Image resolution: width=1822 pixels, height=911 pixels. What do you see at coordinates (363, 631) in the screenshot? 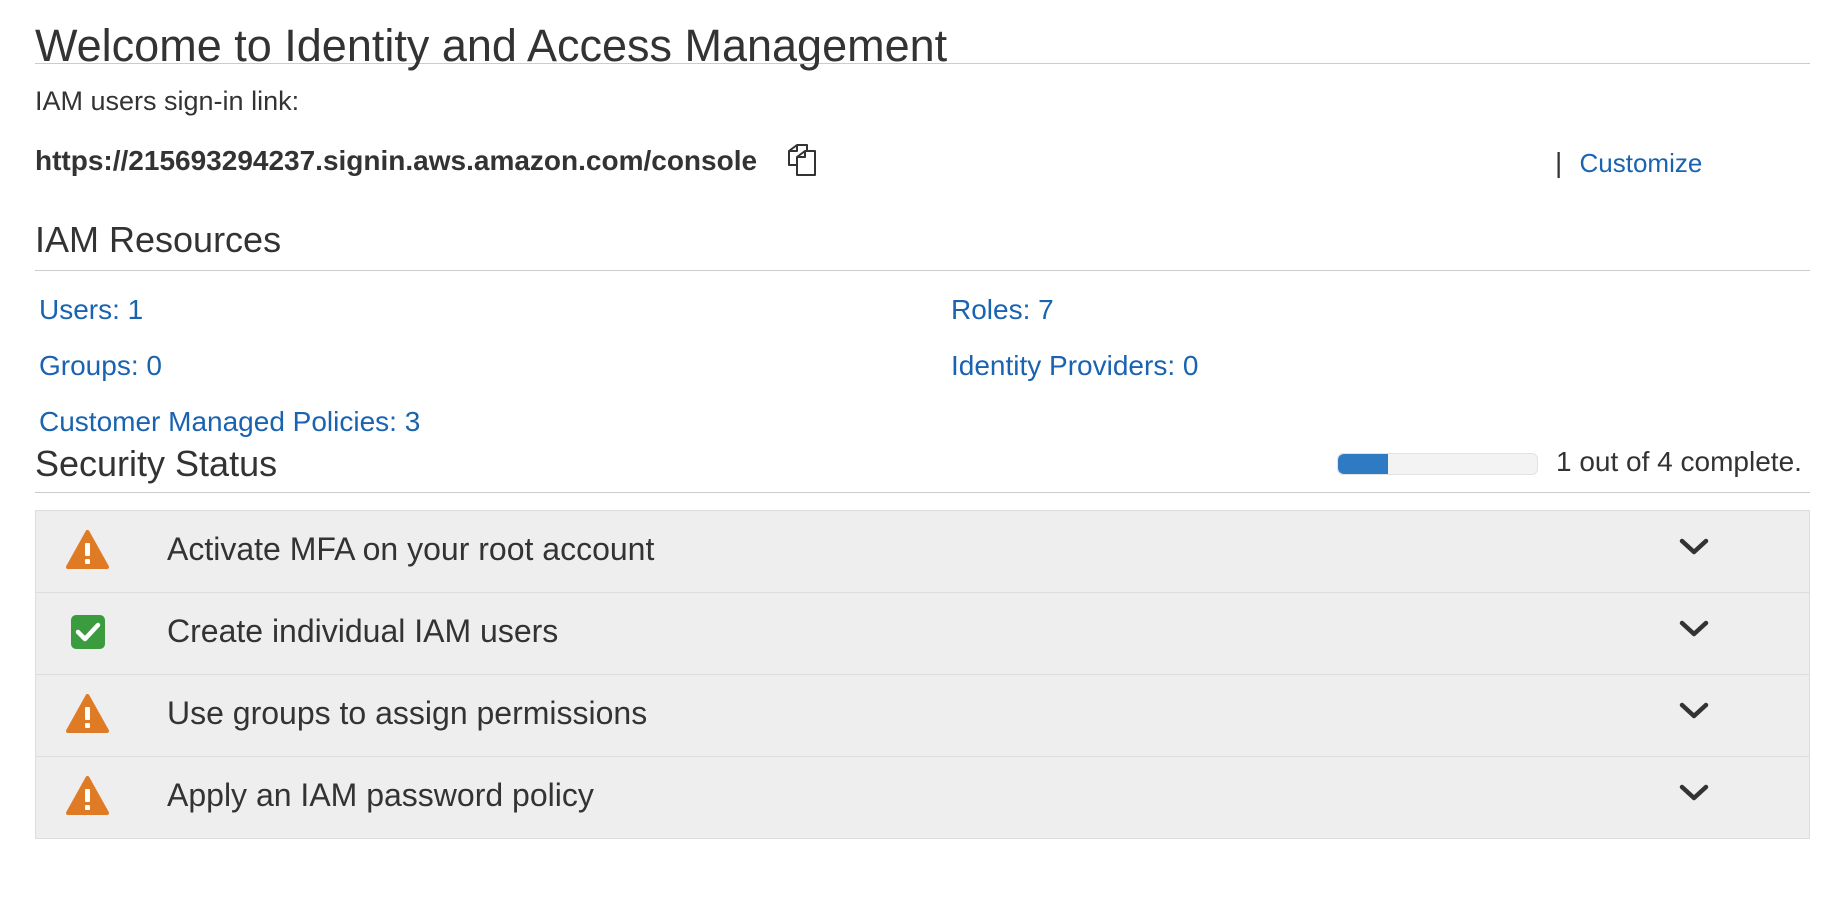
I see `check-item-label: Create individual IAM users` at bounding box center [363, 631].